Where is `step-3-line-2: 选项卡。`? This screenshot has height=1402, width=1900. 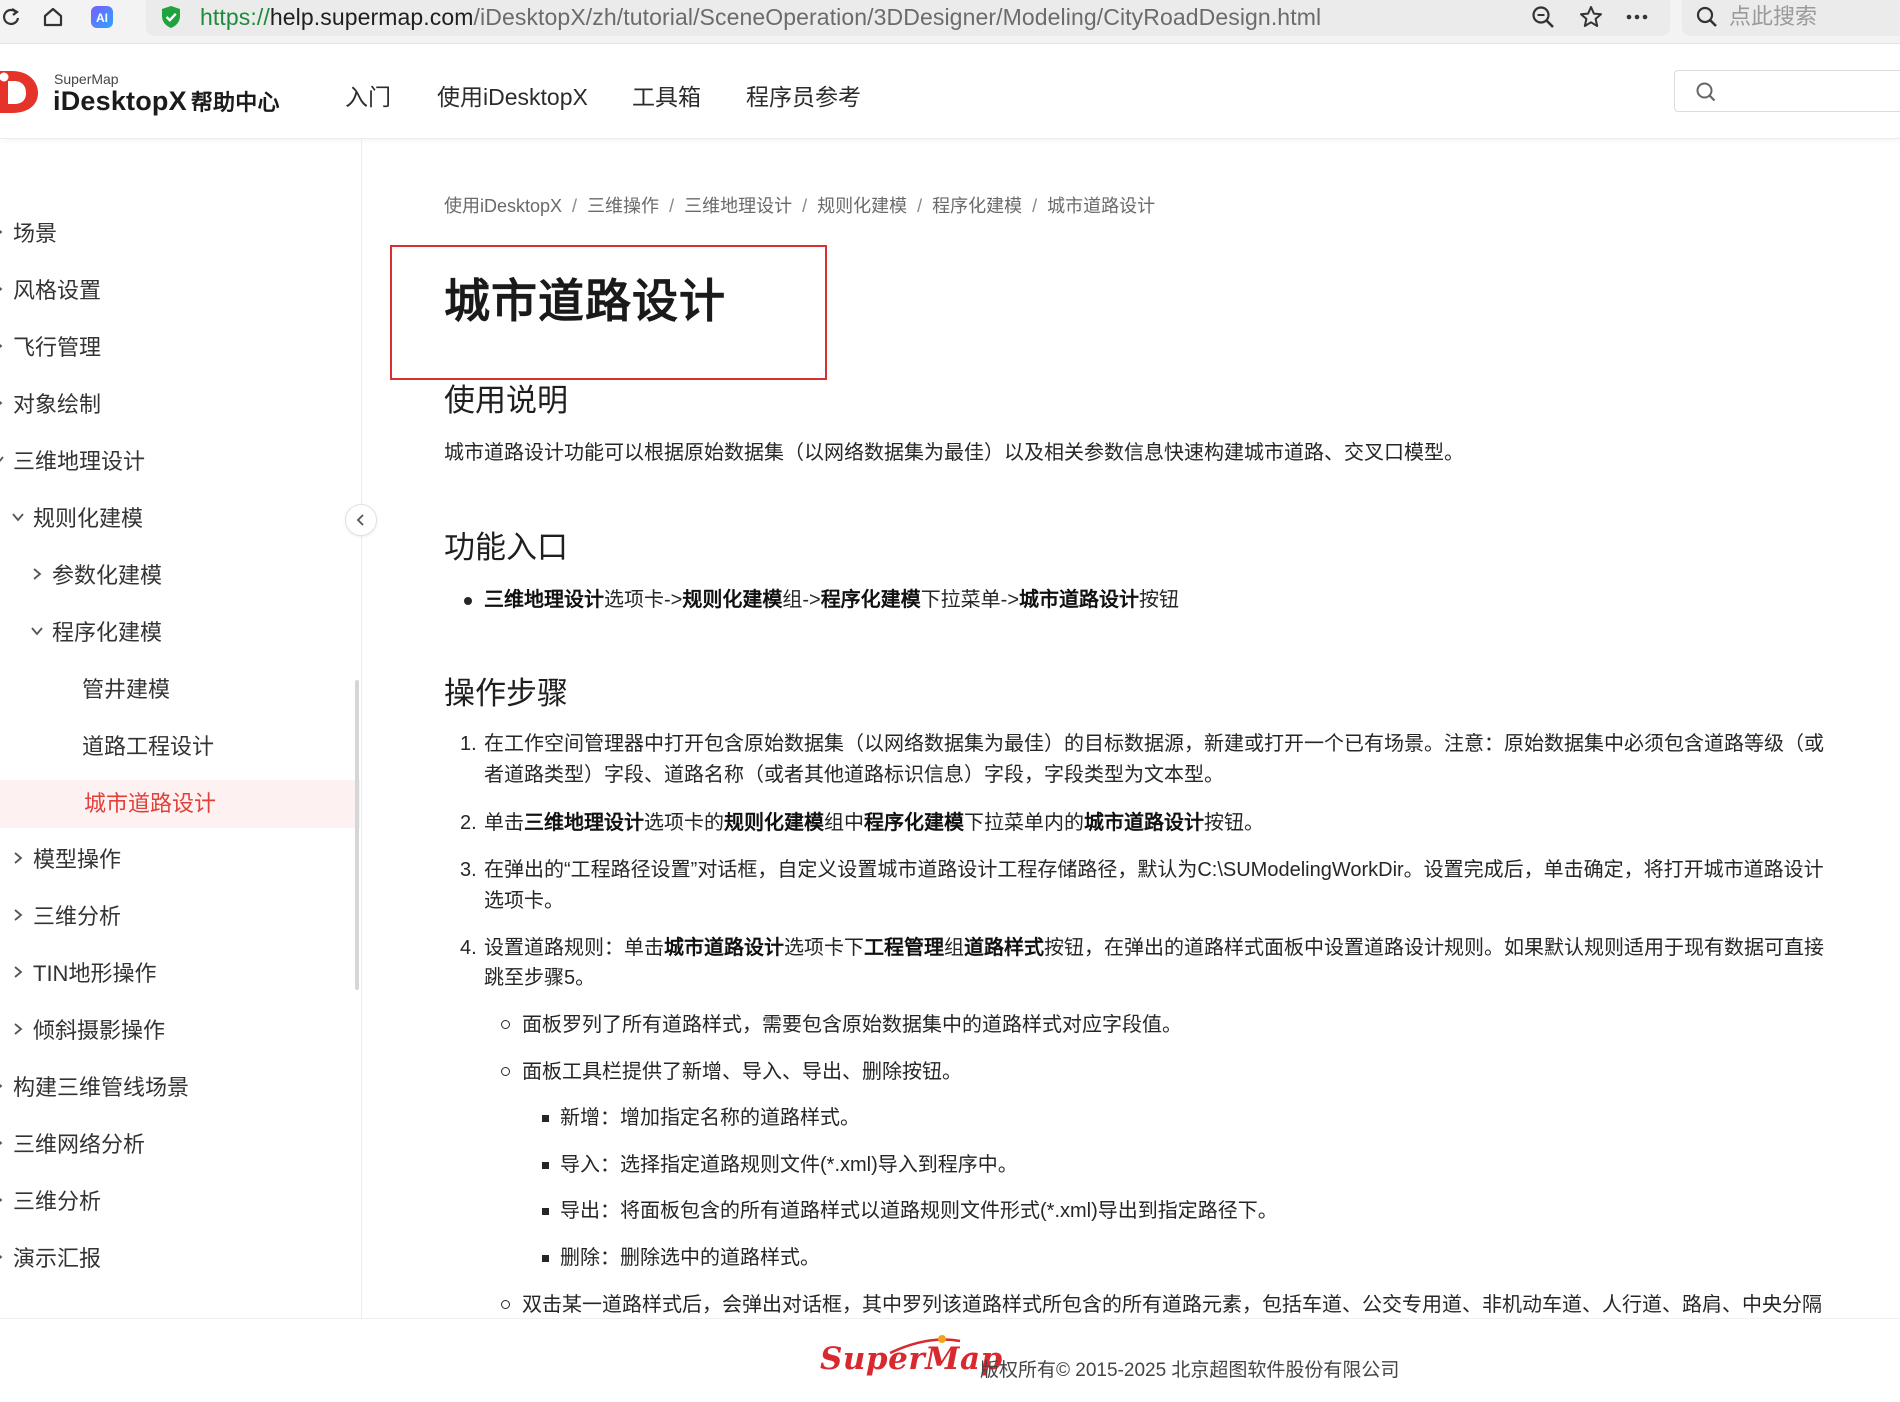
step-3-line-2: 选项卡。 is located at coordinates (524, 901).